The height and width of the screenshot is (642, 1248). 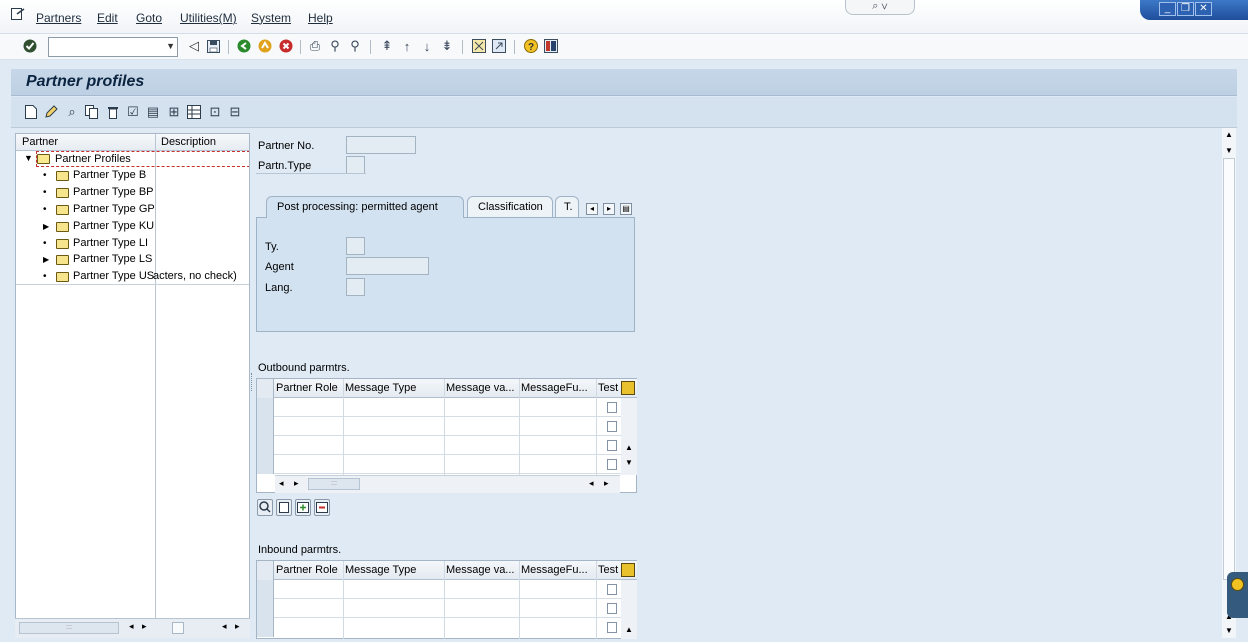 I want to click on menu-item-system: System, so click(x=271, y=18).